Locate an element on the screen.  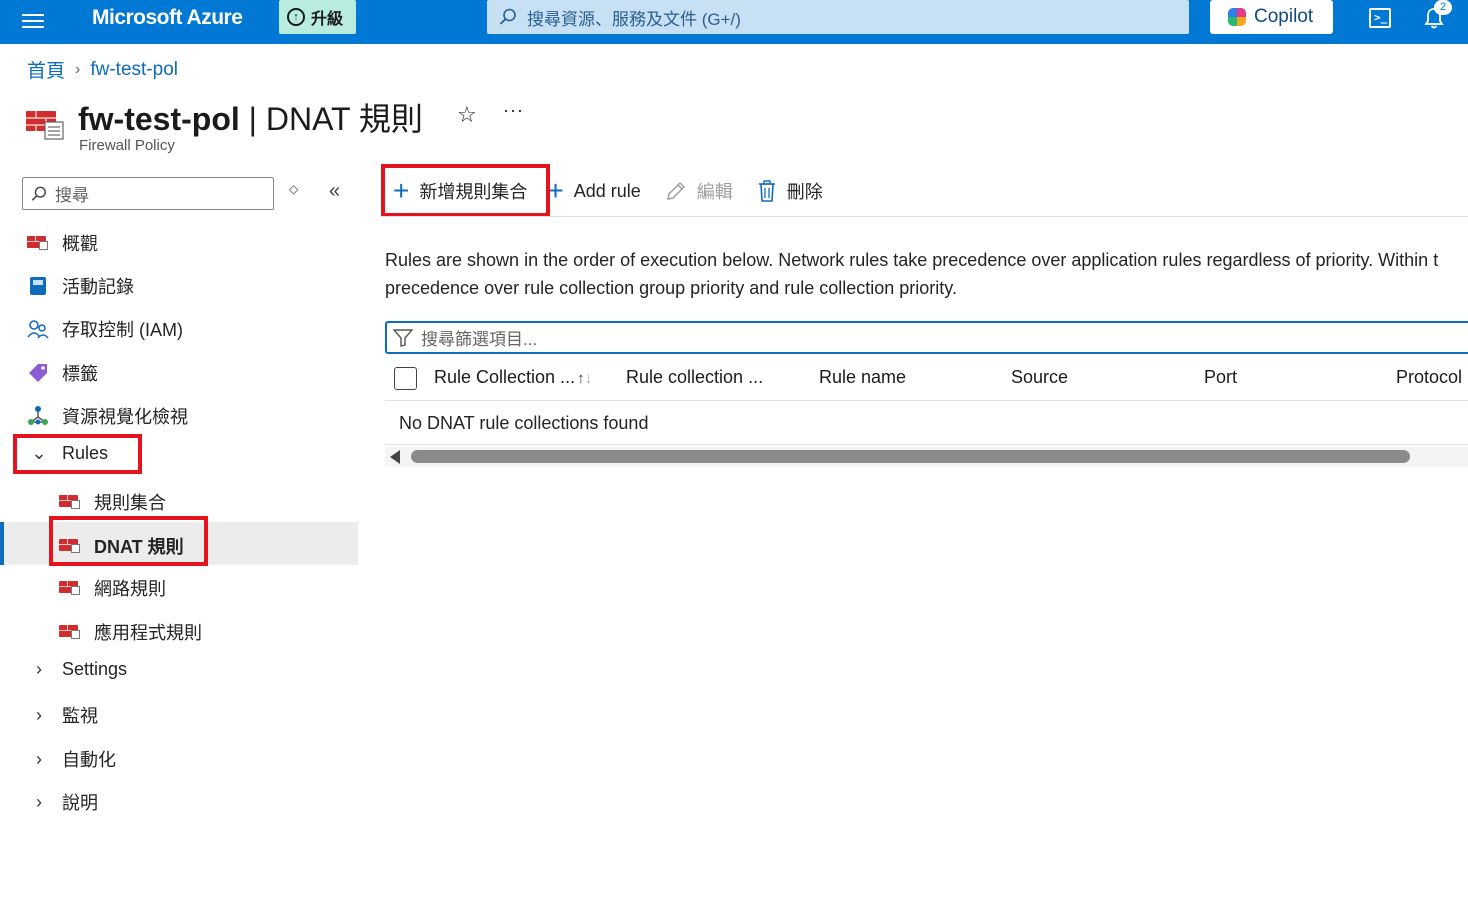
tag-icon is located at coordinates (38, 373).